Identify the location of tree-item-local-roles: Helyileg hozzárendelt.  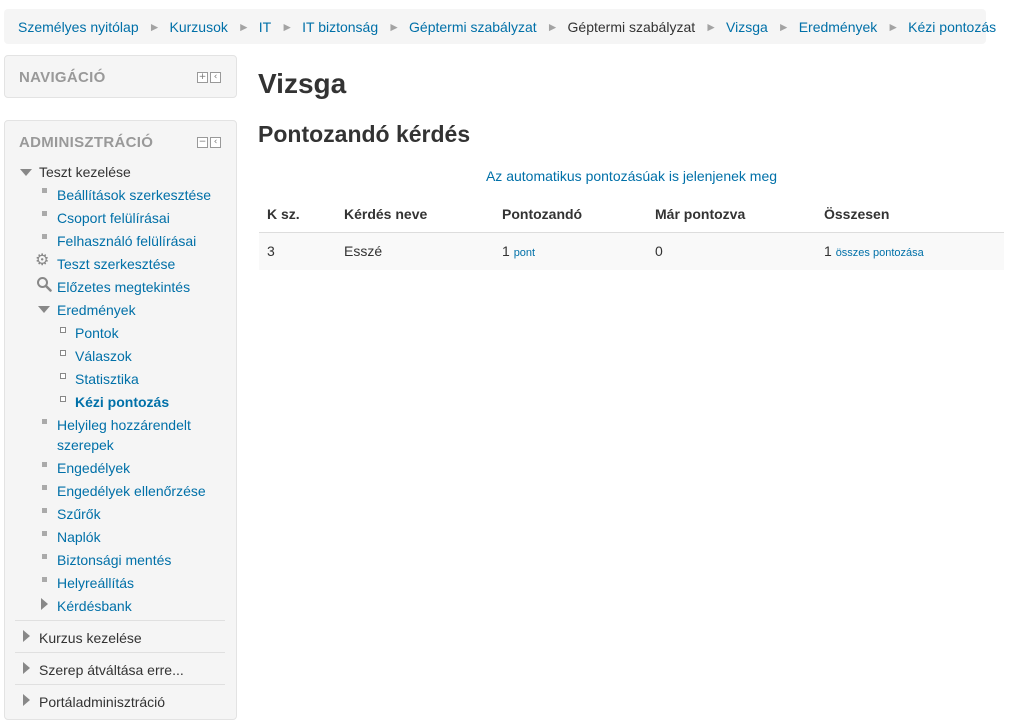
(124, 425).